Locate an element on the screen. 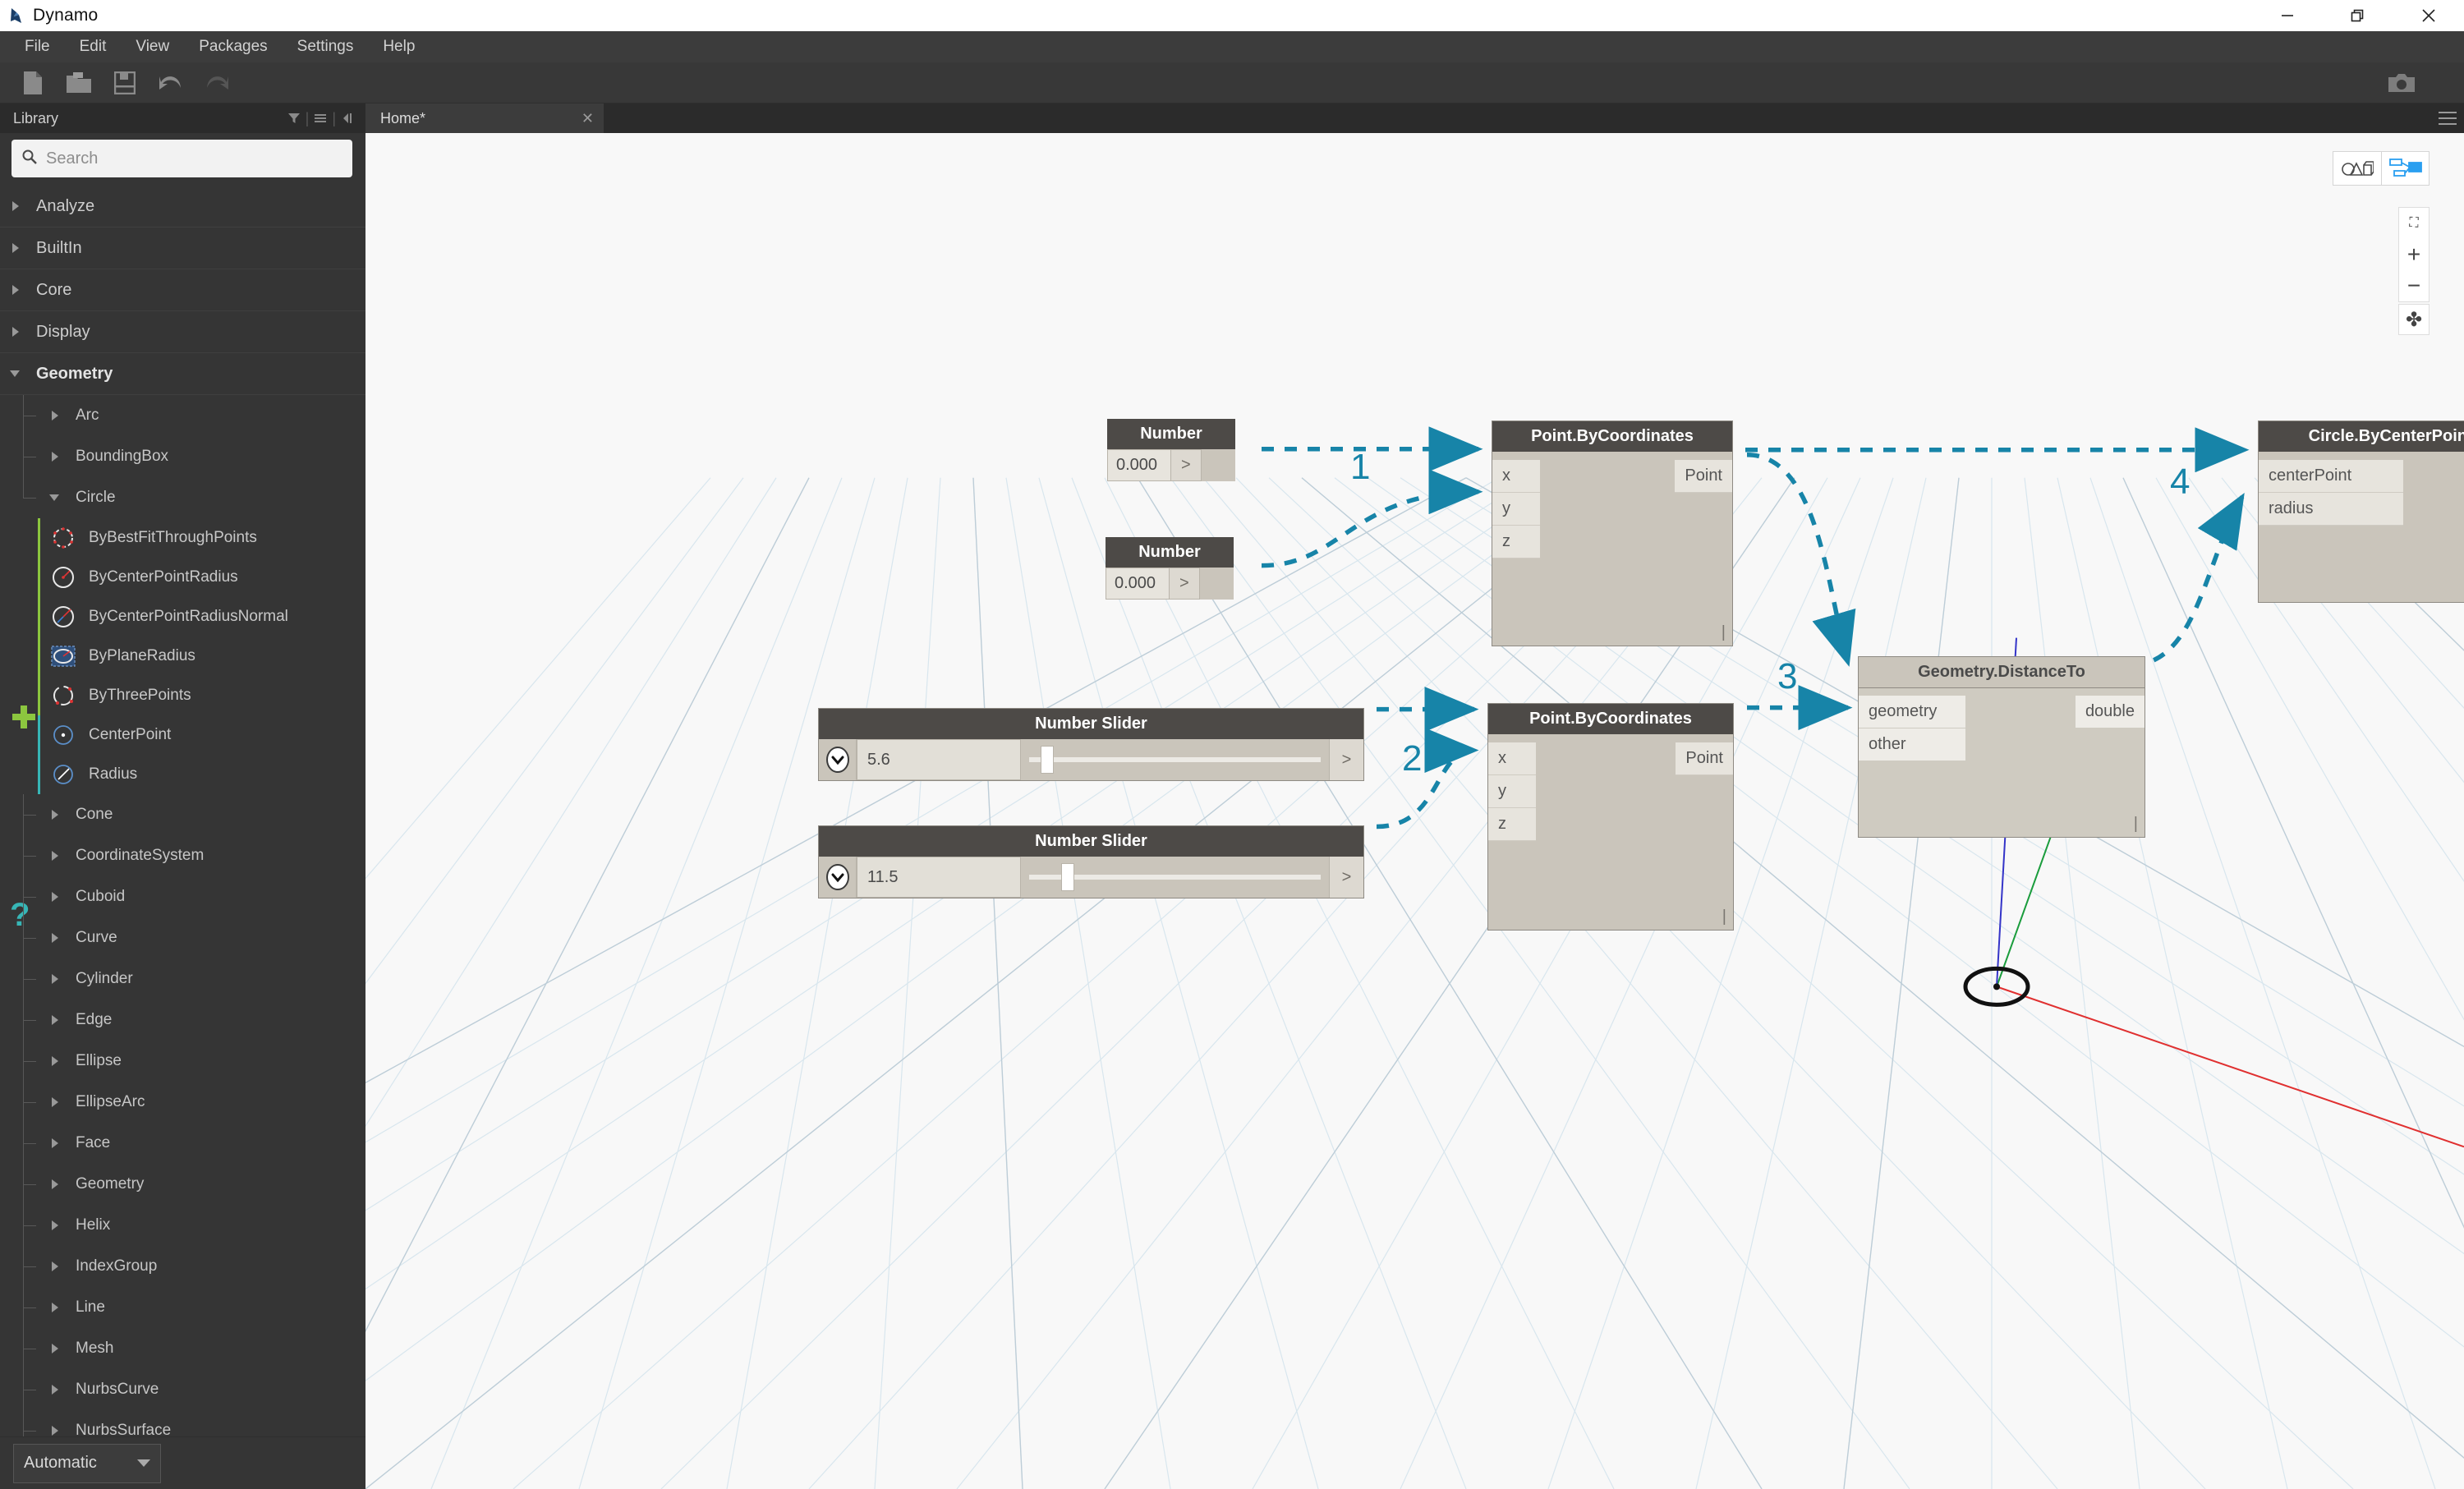  zoom-in-button: + is located at coordinates (2414, 254).